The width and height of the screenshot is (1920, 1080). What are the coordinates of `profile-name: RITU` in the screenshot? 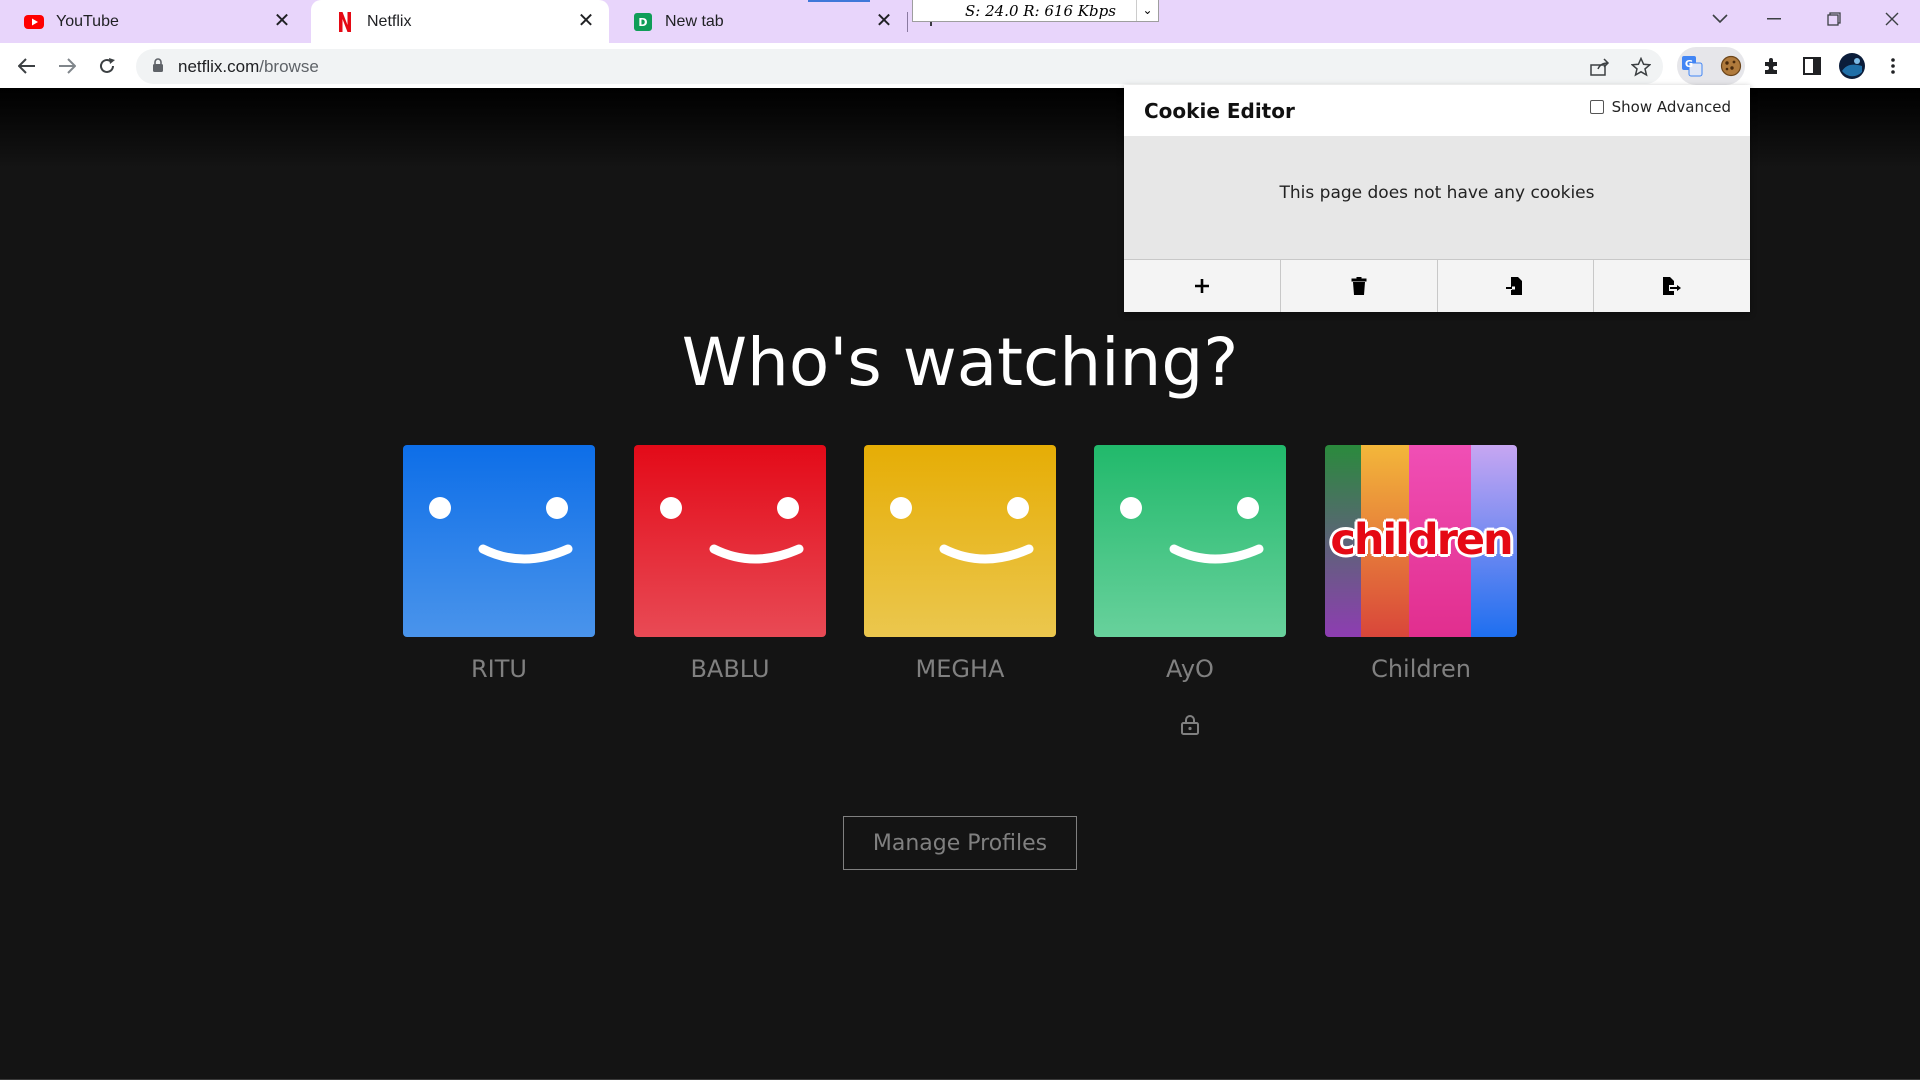 It's located at (499, 669).